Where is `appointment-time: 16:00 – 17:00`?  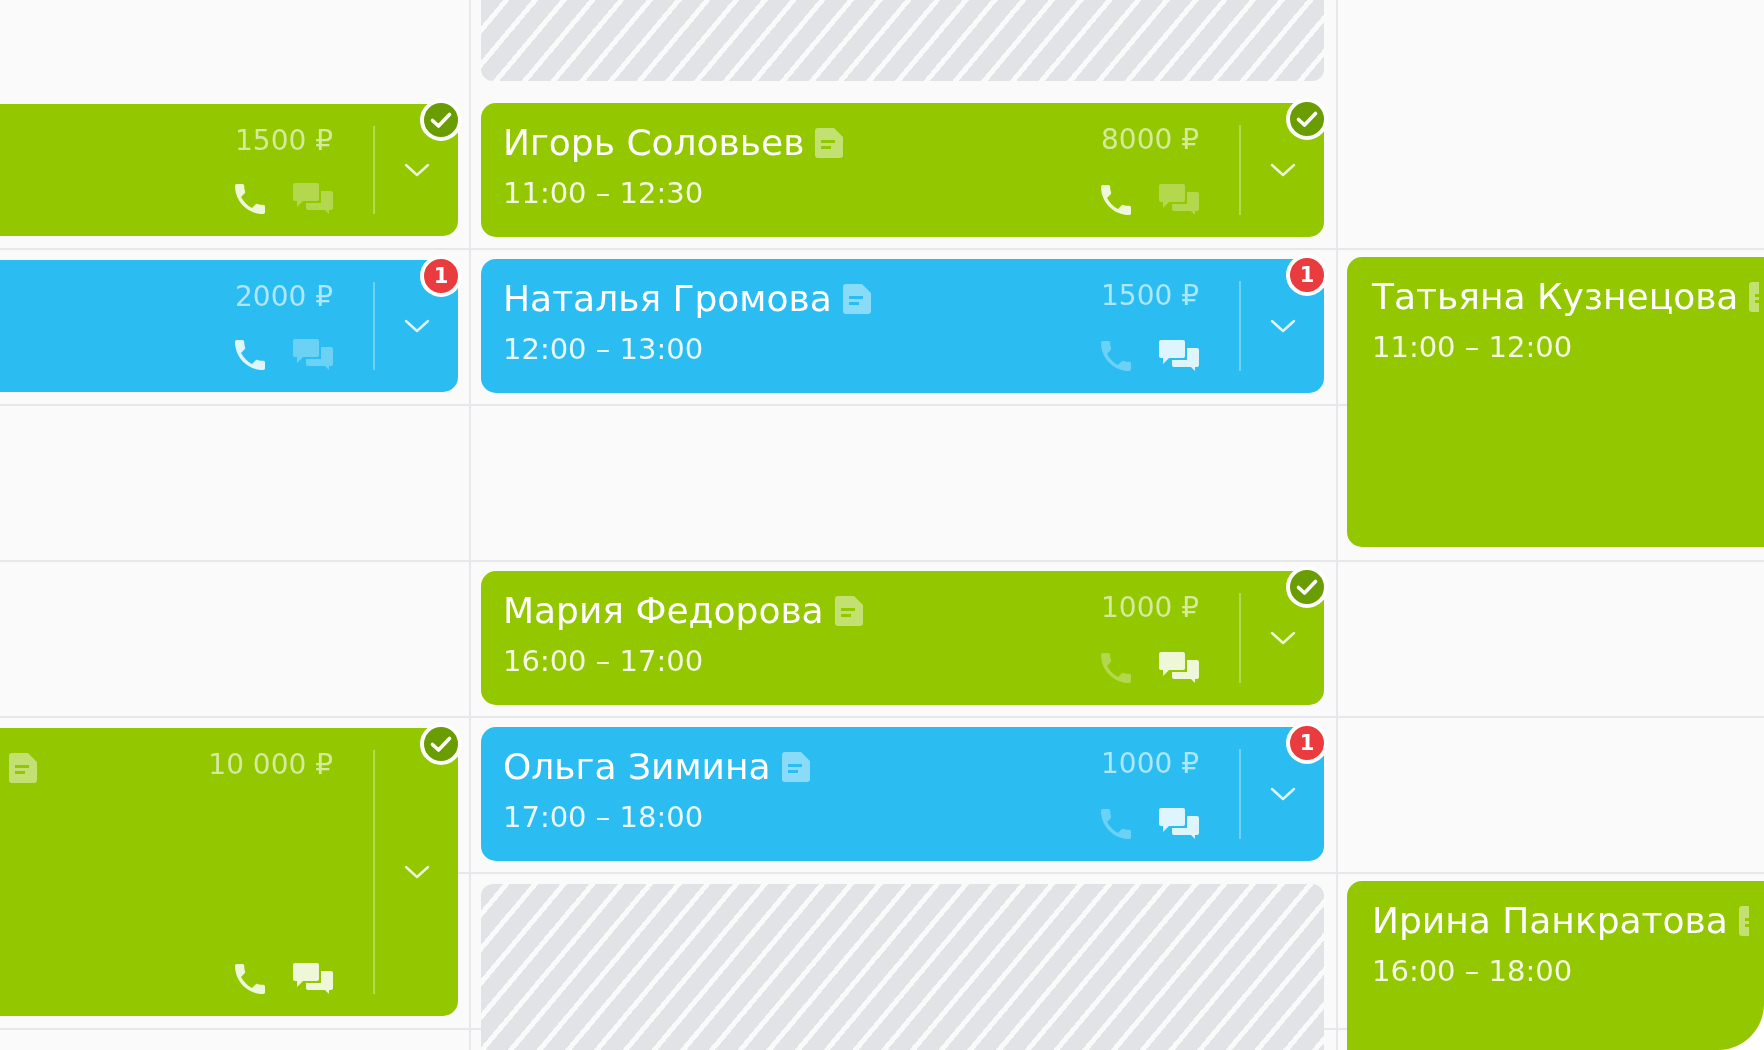
appointment-time: 16:00 – 17:00 is located at coordinates (603, 661).